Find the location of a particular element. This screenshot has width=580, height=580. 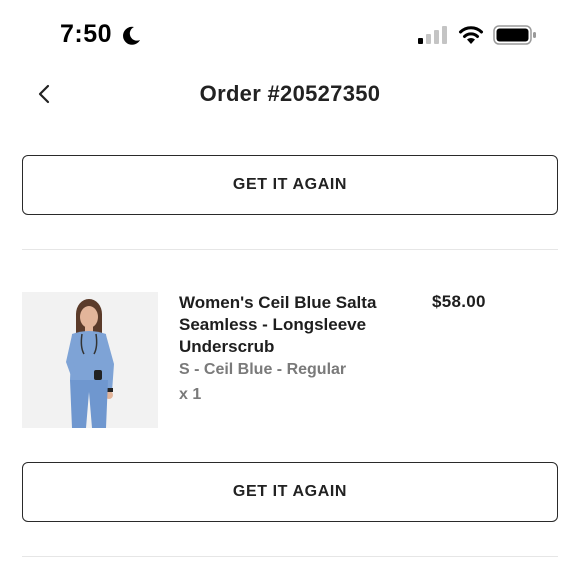

status-bar: 7:50 is located at coordinates (290, 35).